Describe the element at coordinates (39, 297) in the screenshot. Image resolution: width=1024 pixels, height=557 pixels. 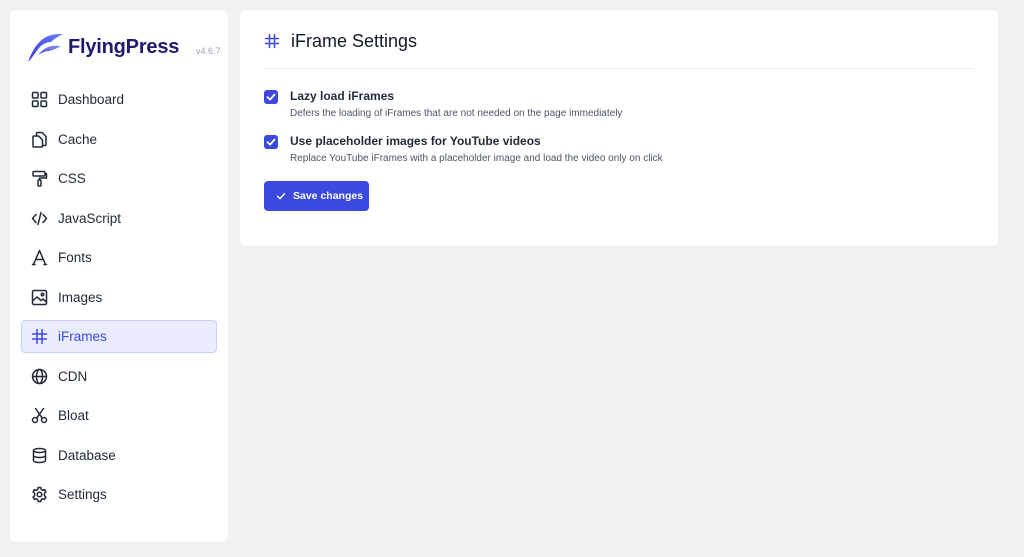
I see `image-icon` at that location.